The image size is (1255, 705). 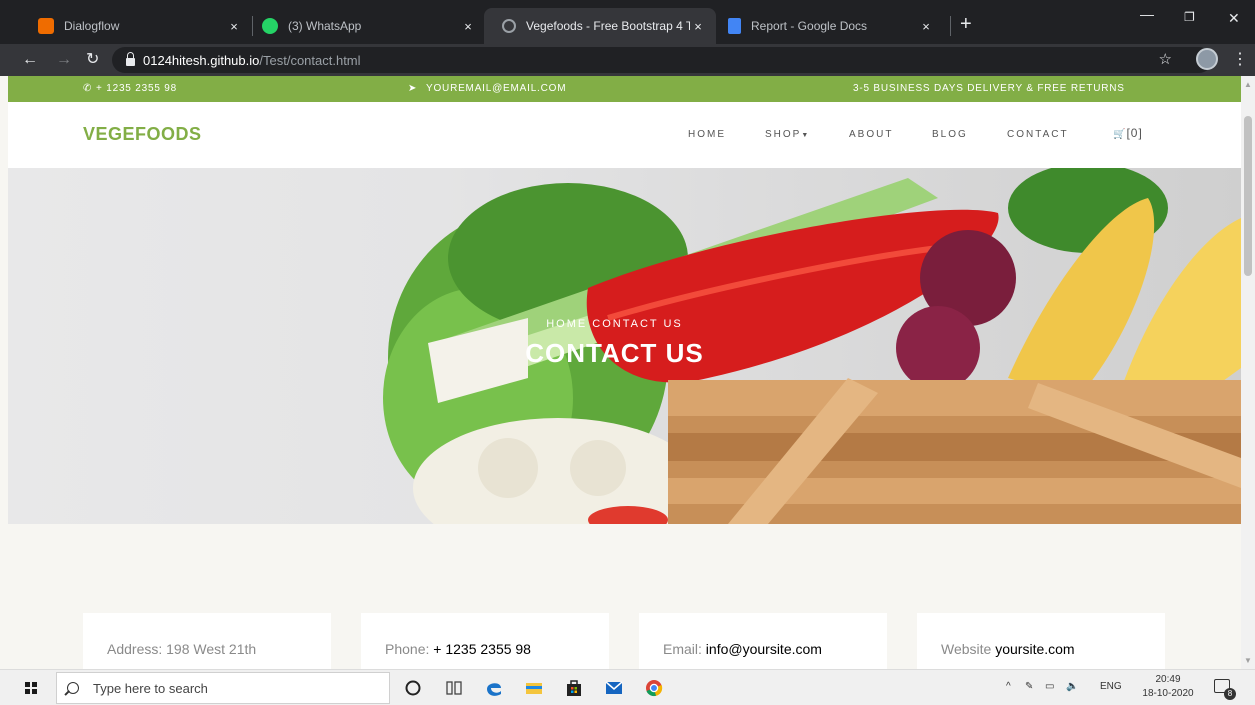 I want to click on url-host: 0124hitesh.github.io, so click(x=201, y=60).